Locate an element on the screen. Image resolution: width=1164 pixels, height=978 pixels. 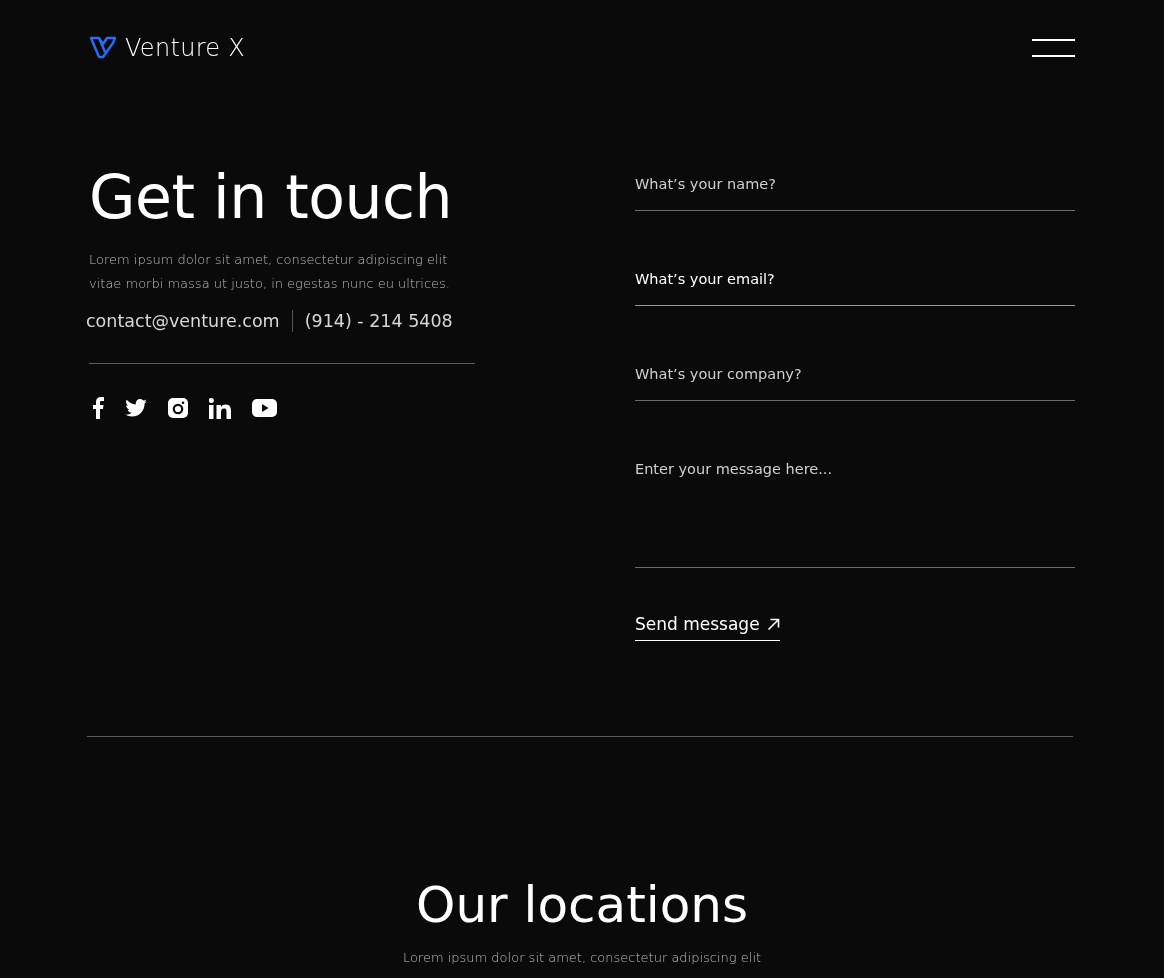
send-button: Send message is located at coordinates (707, 627).